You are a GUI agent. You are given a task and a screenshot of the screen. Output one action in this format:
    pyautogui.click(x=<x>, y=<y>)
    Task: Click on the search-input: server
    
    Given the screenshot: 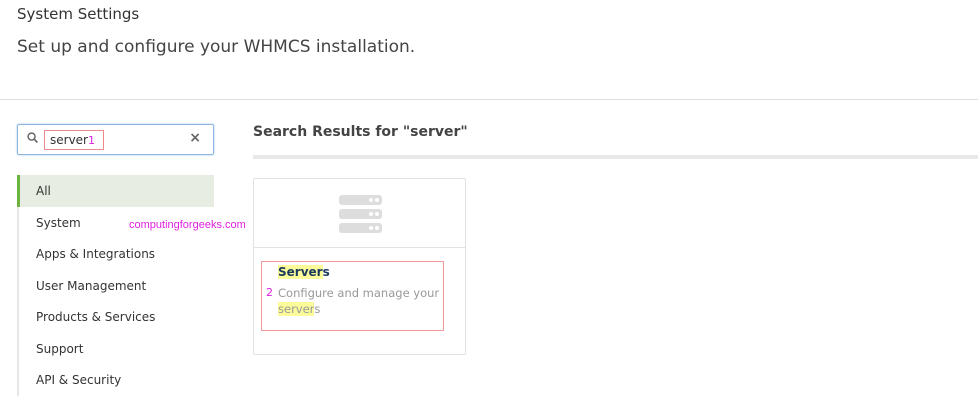 What is the action you would take?
    pyautogui.click(x=74, y=140)
    